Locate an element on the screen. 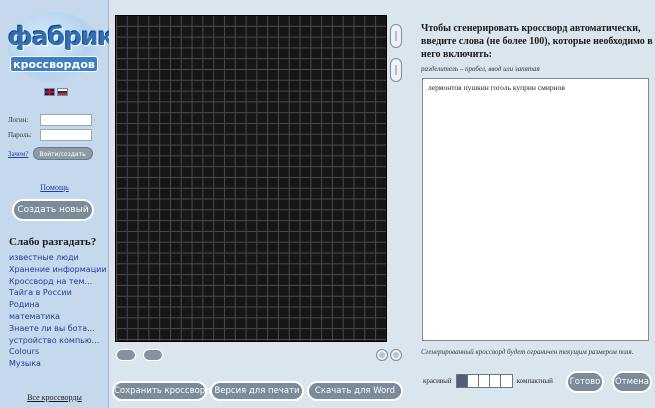  topic-link: математика is located at coordinates (58, 317).